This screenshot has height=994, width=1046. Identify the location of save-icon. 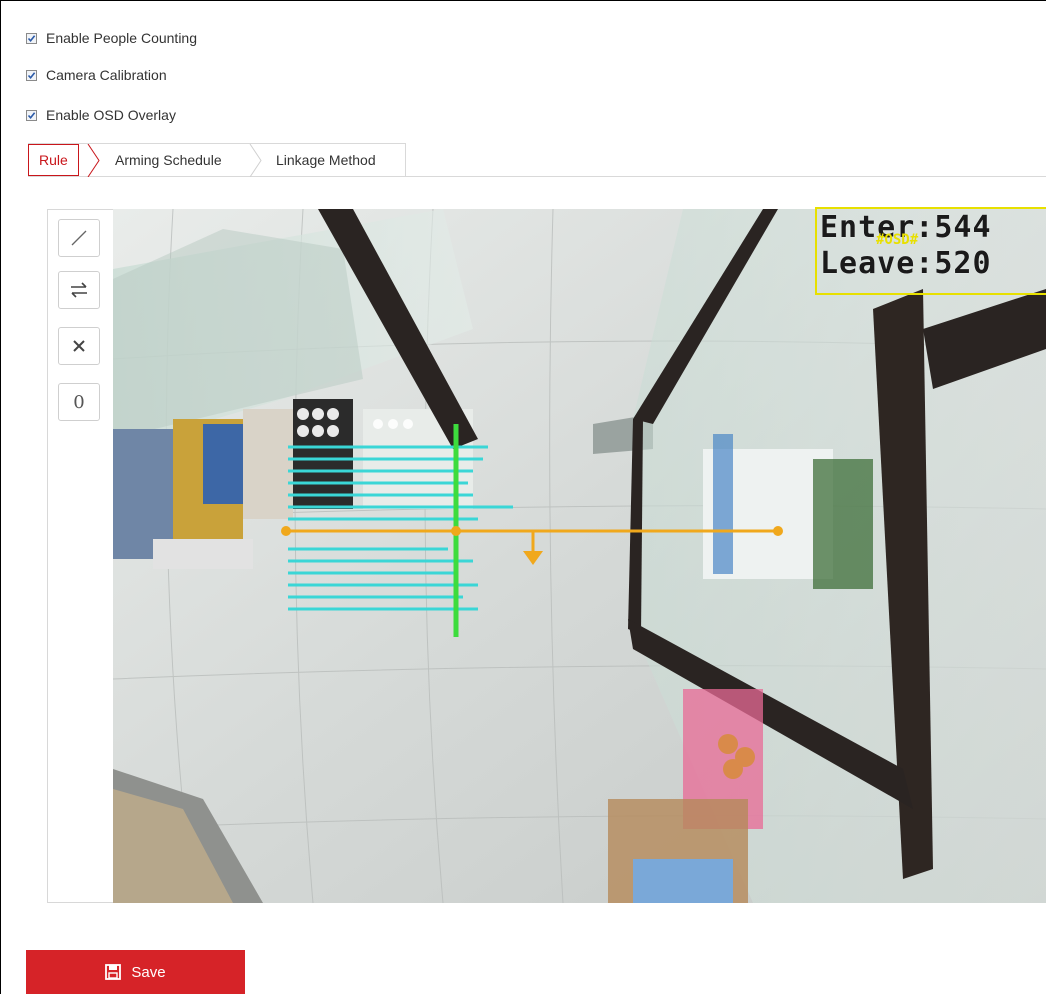
(113, 972).